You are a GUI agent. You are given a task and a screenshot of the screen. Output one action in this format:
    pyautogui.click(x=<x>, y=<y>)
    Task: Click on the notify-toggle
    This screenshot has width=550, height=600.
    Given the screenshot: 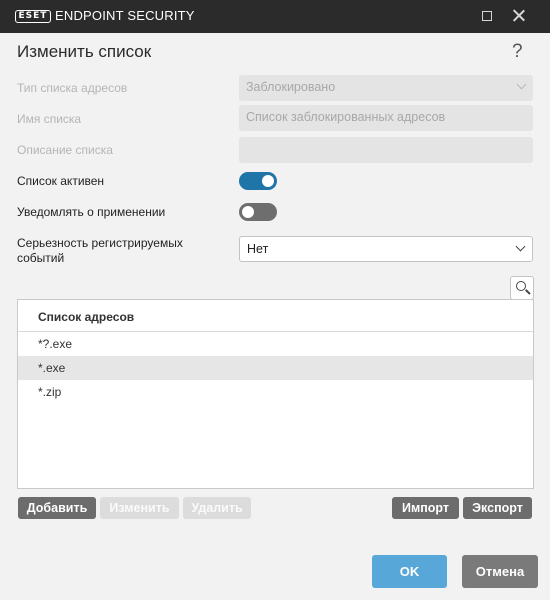 What is the action you would take?
    pyautogui.click(x=258, y=212)
    